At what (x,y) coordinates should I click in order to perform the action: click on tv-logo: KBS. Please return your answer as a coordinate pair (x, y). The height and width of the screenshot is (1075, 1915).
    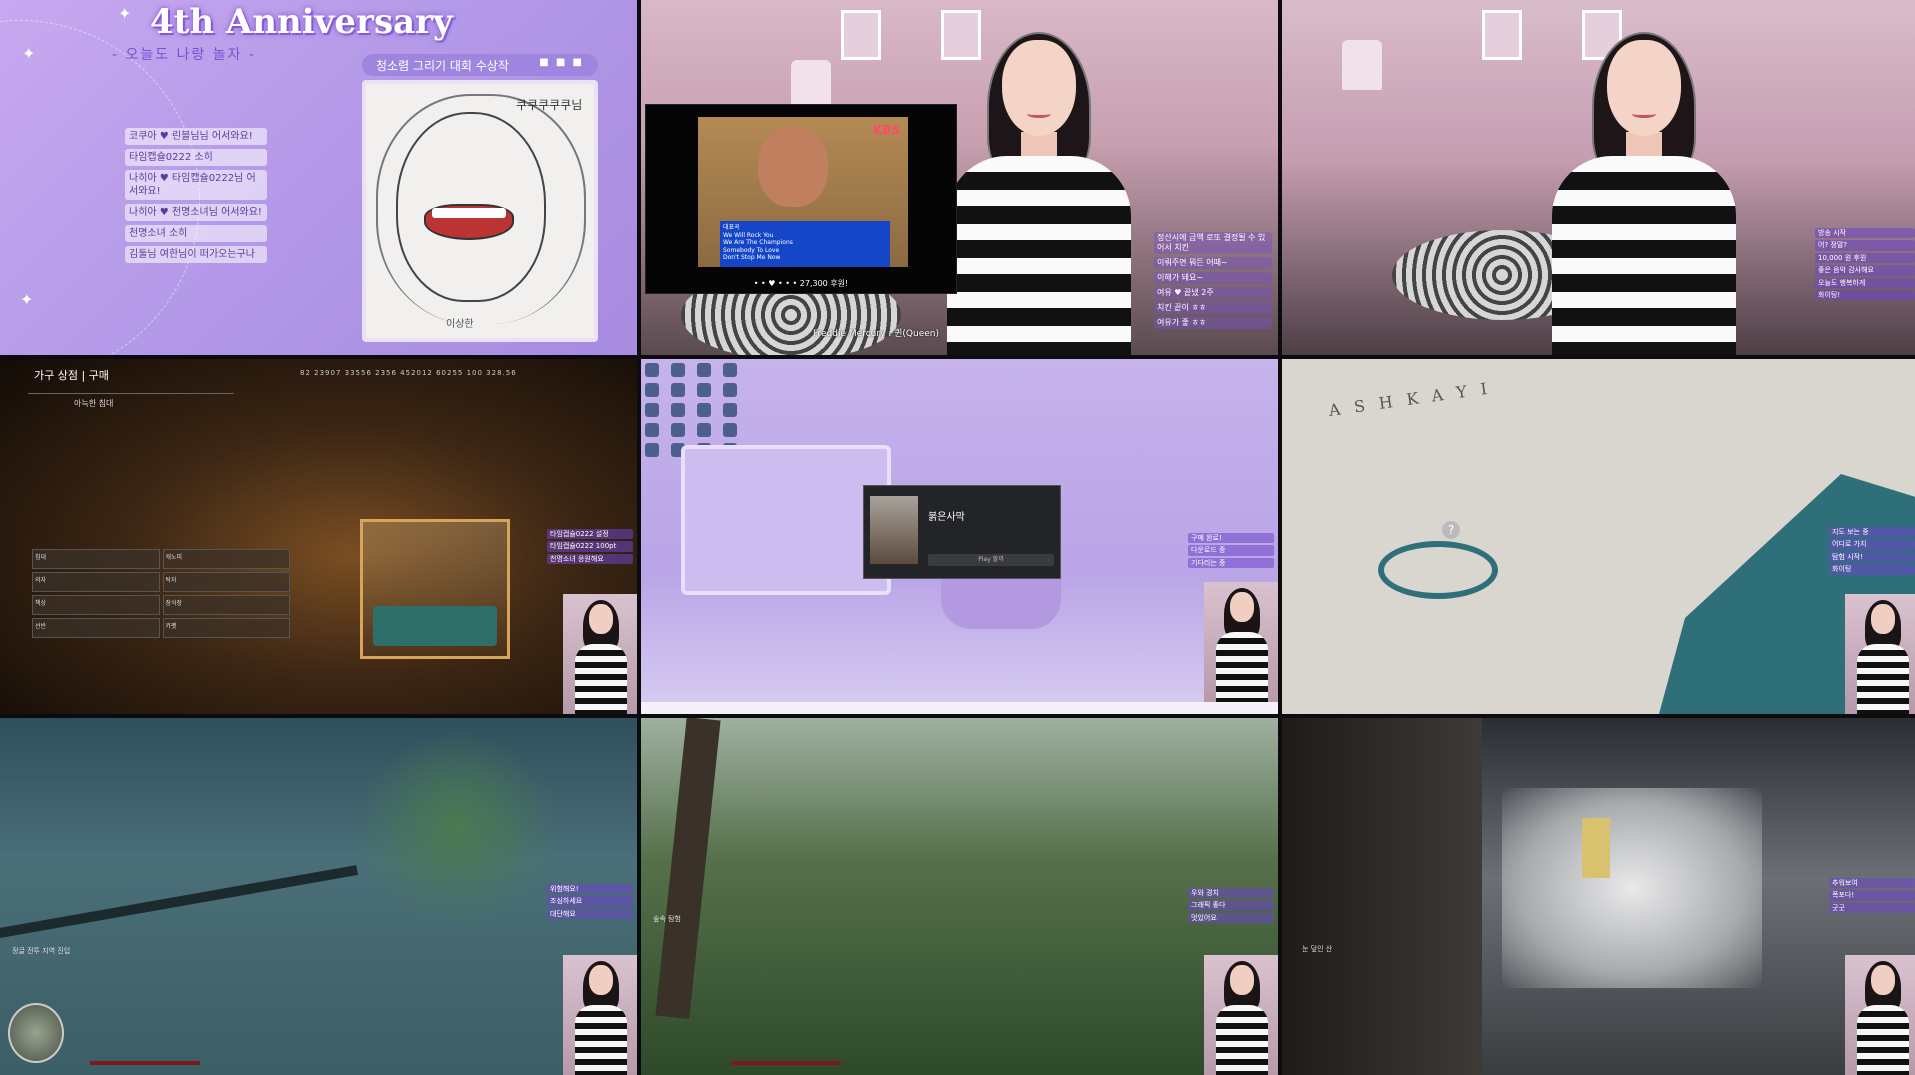
    Looking at the image, I should click on (886, 130).